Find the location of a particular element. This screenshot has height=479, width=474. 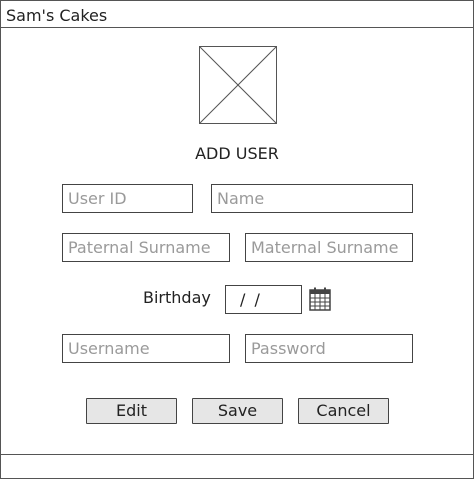

image-placeholder-icon is located at coordinates (238, 85).